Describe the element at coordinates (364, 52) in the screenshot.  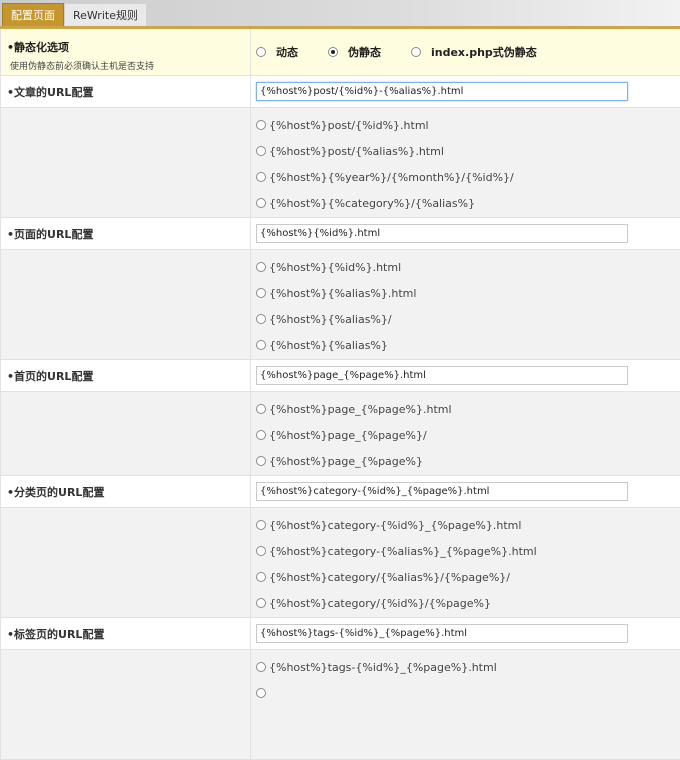
I see `mode-pseudo-static-label: 伪静态` at that location.